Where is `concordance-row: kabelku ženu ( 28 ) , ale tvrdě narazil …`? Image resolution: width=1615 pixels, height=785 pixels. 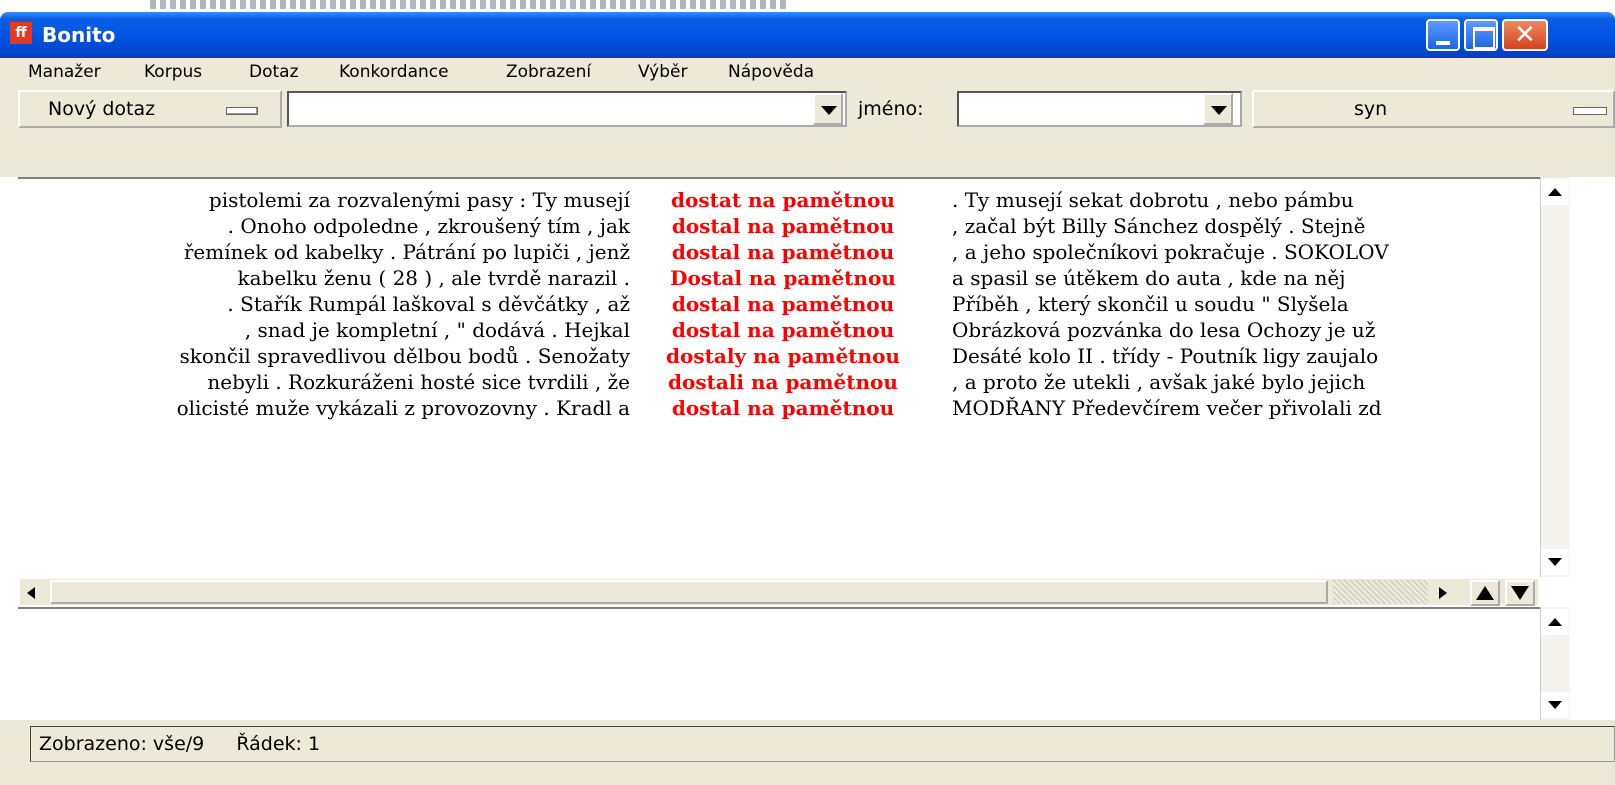
concordance-row: kabelku ženu ( 28 ) , ale tvrdě narazil … is located at coordinates (779, 278).